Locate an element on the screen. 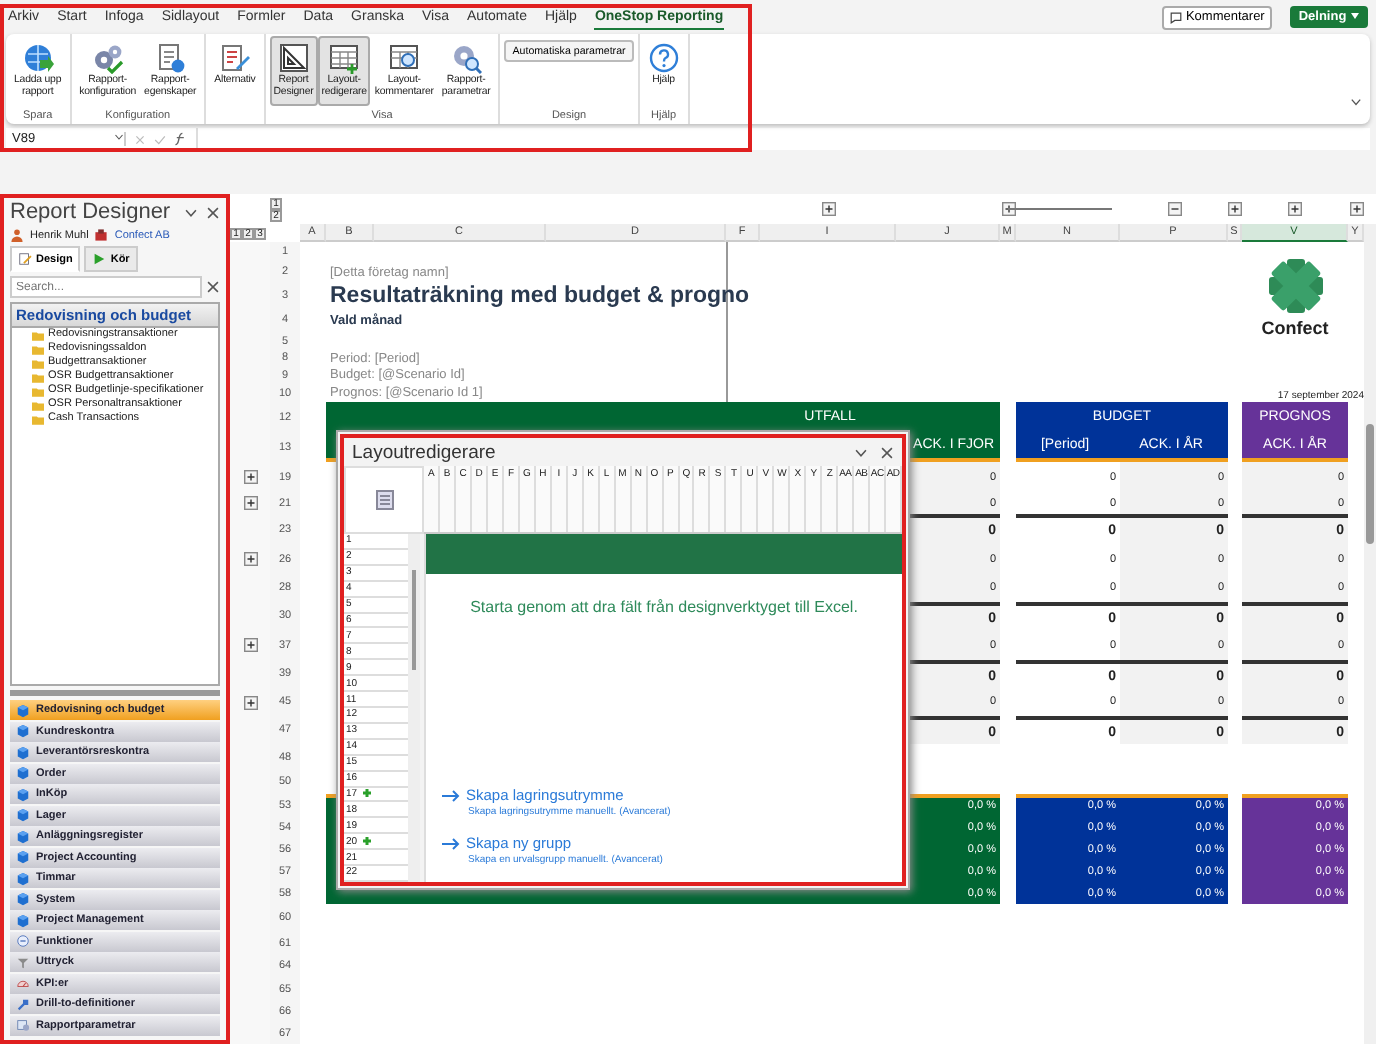 This screenshot has width=1376, height=1044. check-icon is located at coordinates (160, 139).